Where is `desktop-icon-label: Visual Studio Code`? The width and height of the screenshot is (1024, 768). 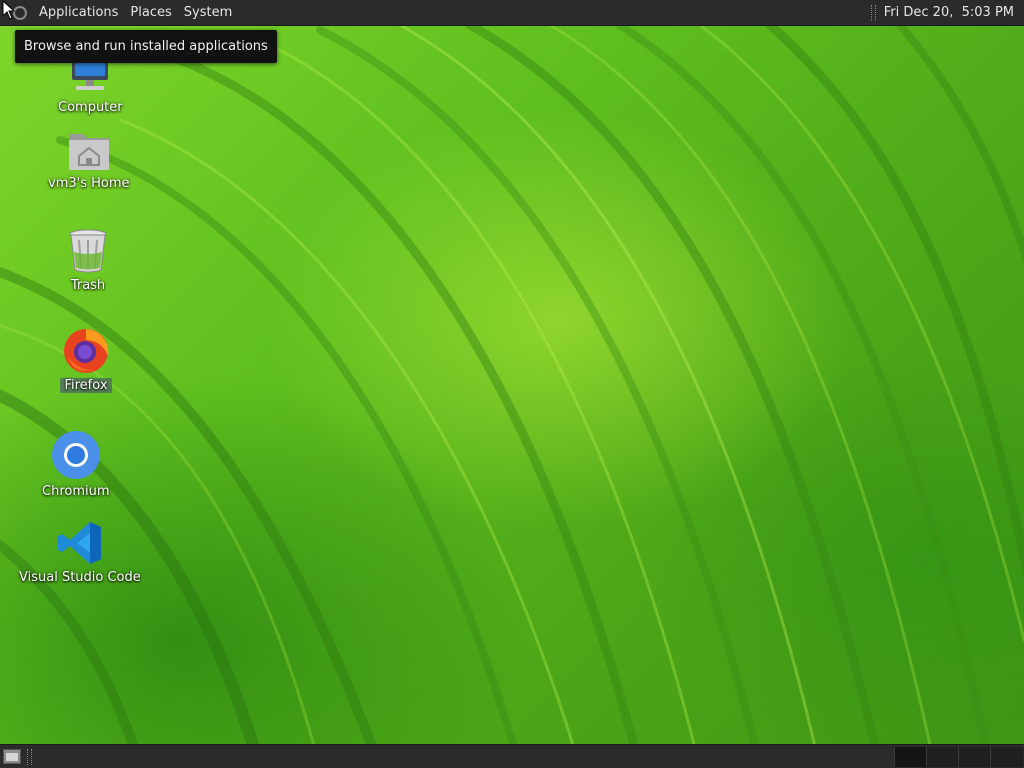 desktop-icon-label: Visual Studio Code is located at coordinates (80, 577).